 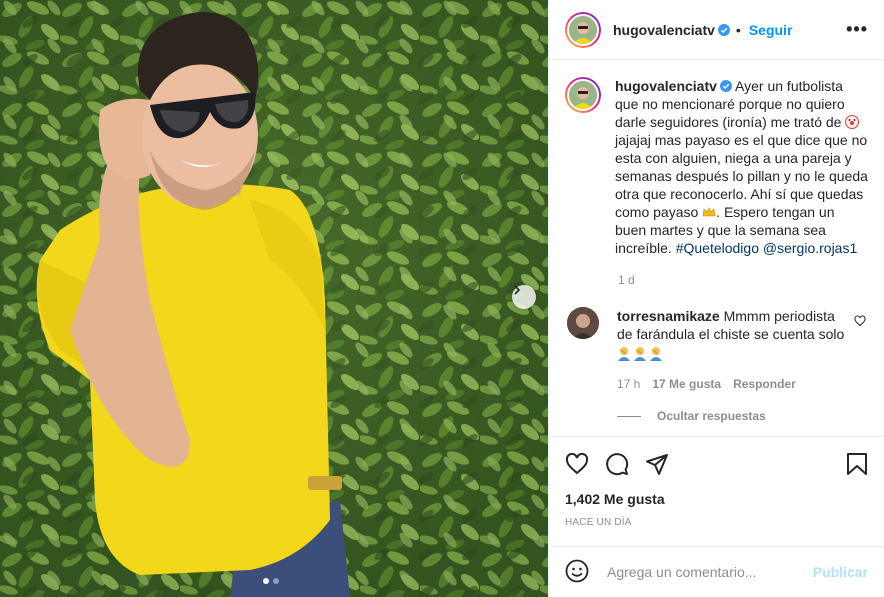 I want to click on carousel-dot, so click(x=276, y=581).